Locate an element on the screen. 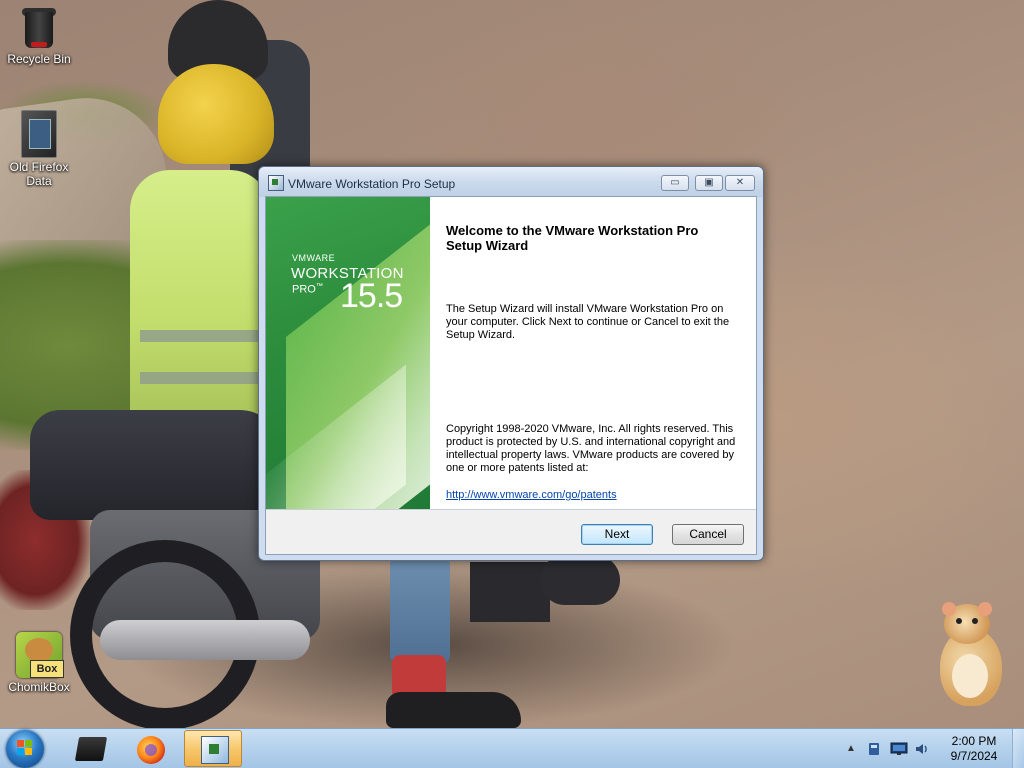 This screenshot has height=768, width=1024. chomikbox-badge: Box is located at coordinates (47, 669).